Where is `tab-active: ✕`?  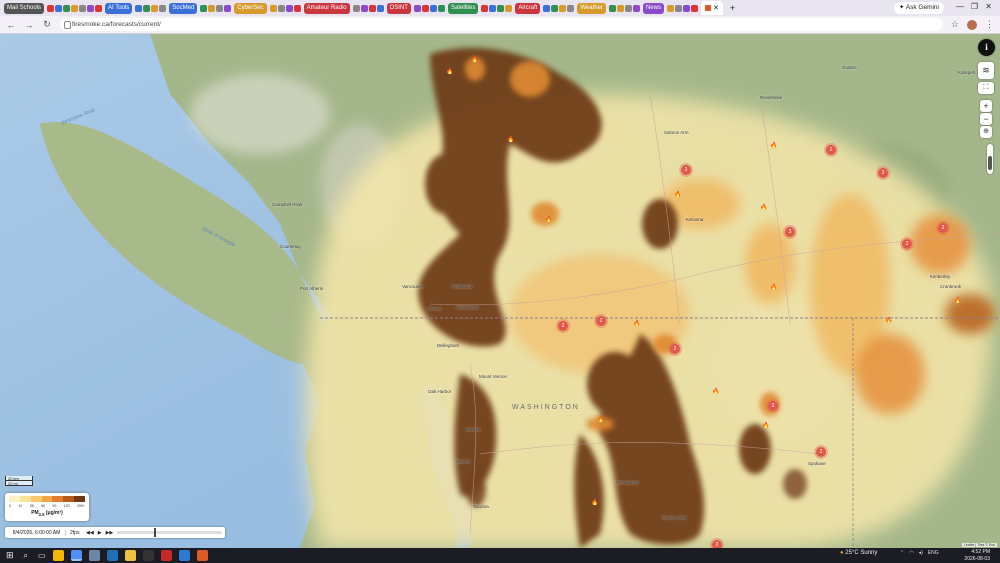 tab-active: ✕ is located at coordinates (711, 8).